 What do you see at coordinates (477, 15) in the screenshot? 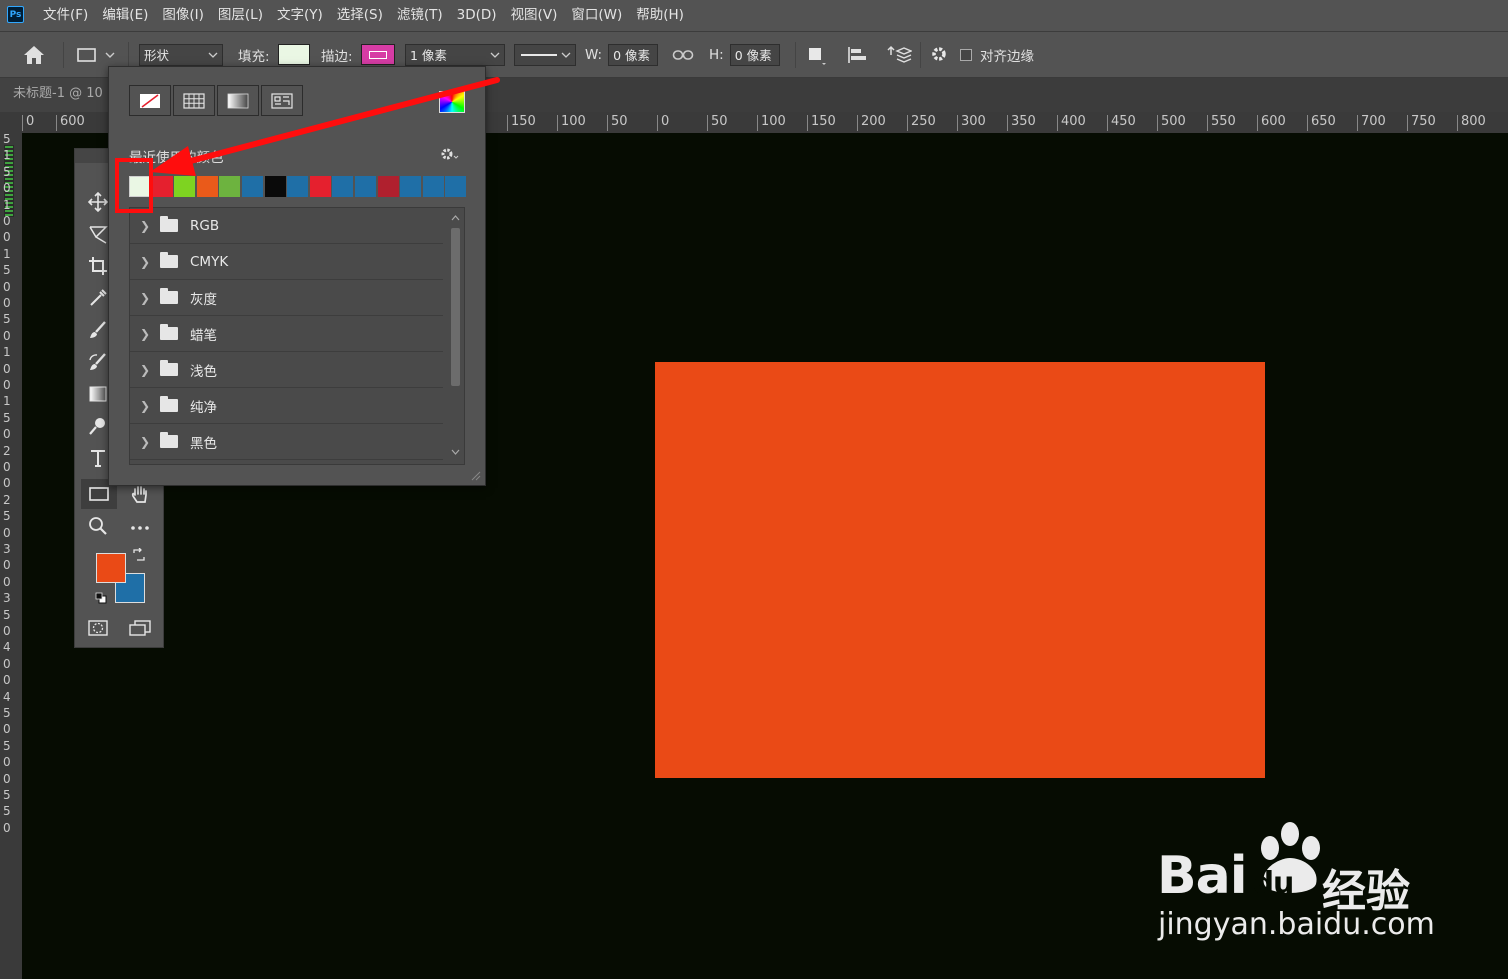
I see `menu-3d: 3D(D)` at bounding box center [477, 15].